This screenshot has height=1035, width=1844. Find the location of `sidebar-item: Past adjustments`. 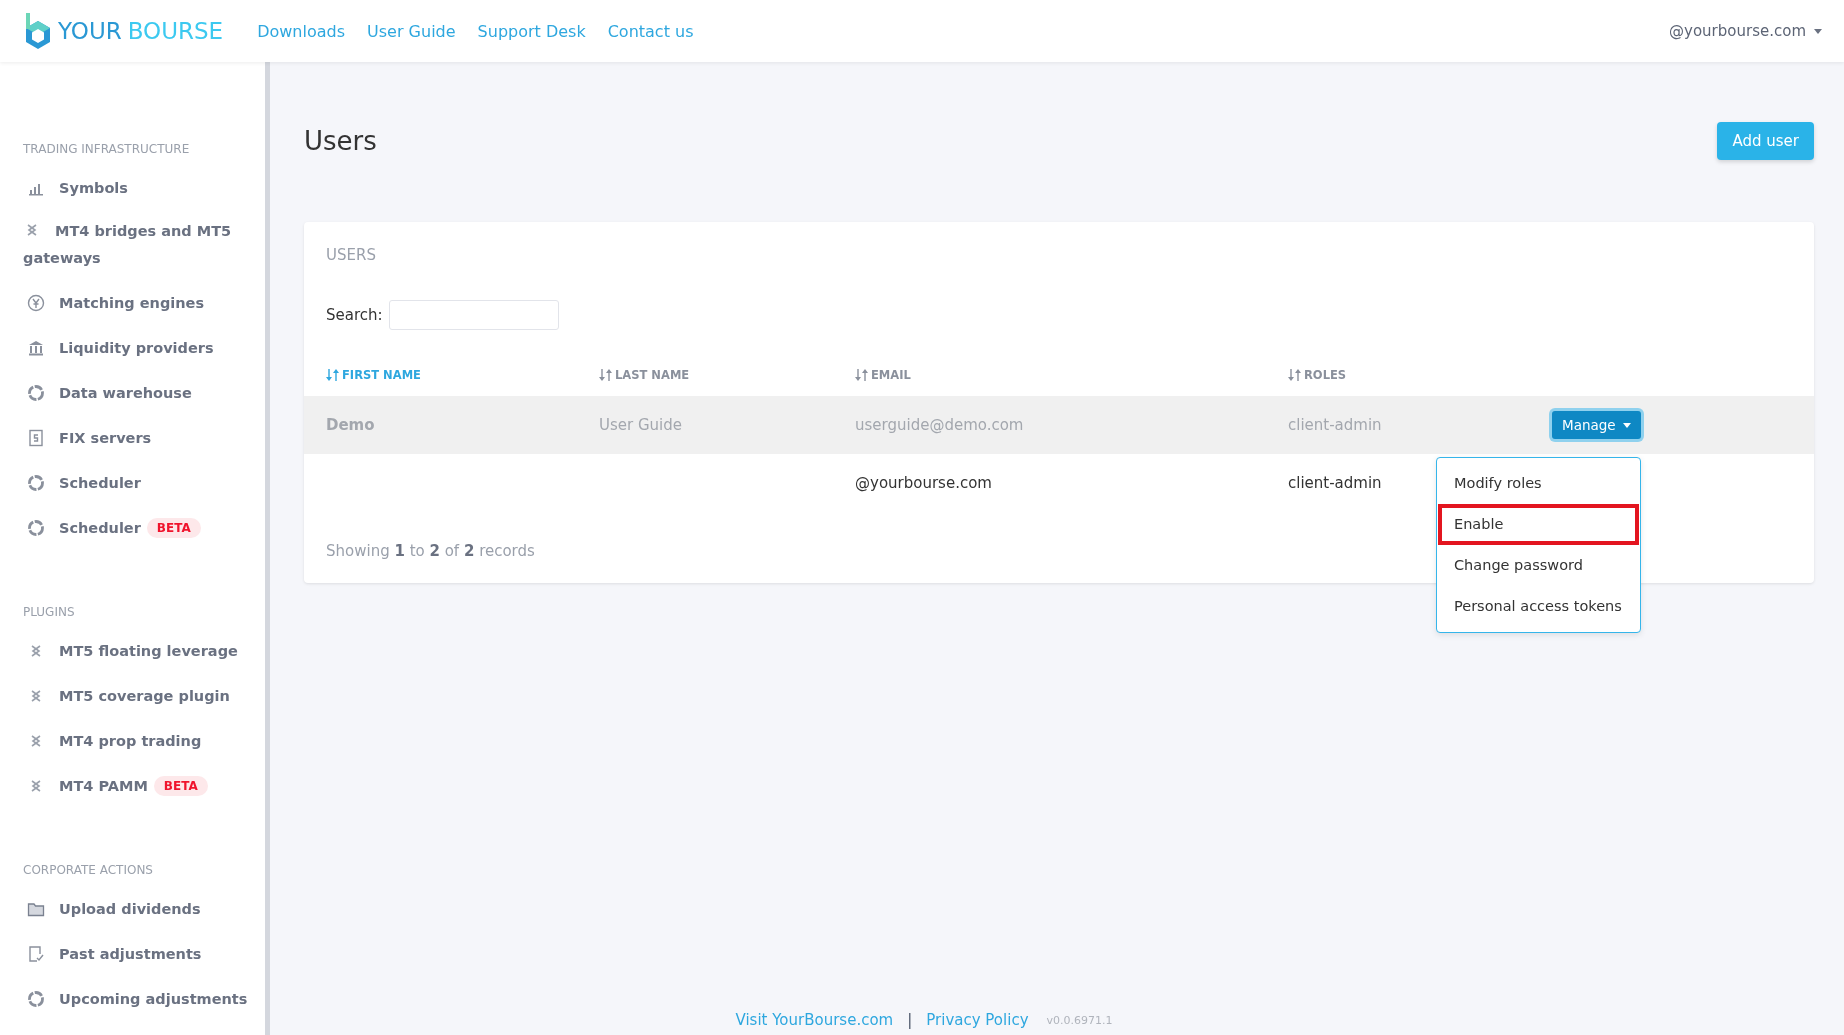

sidebar-item: Past adjustments is located at coordinates (132, 953).